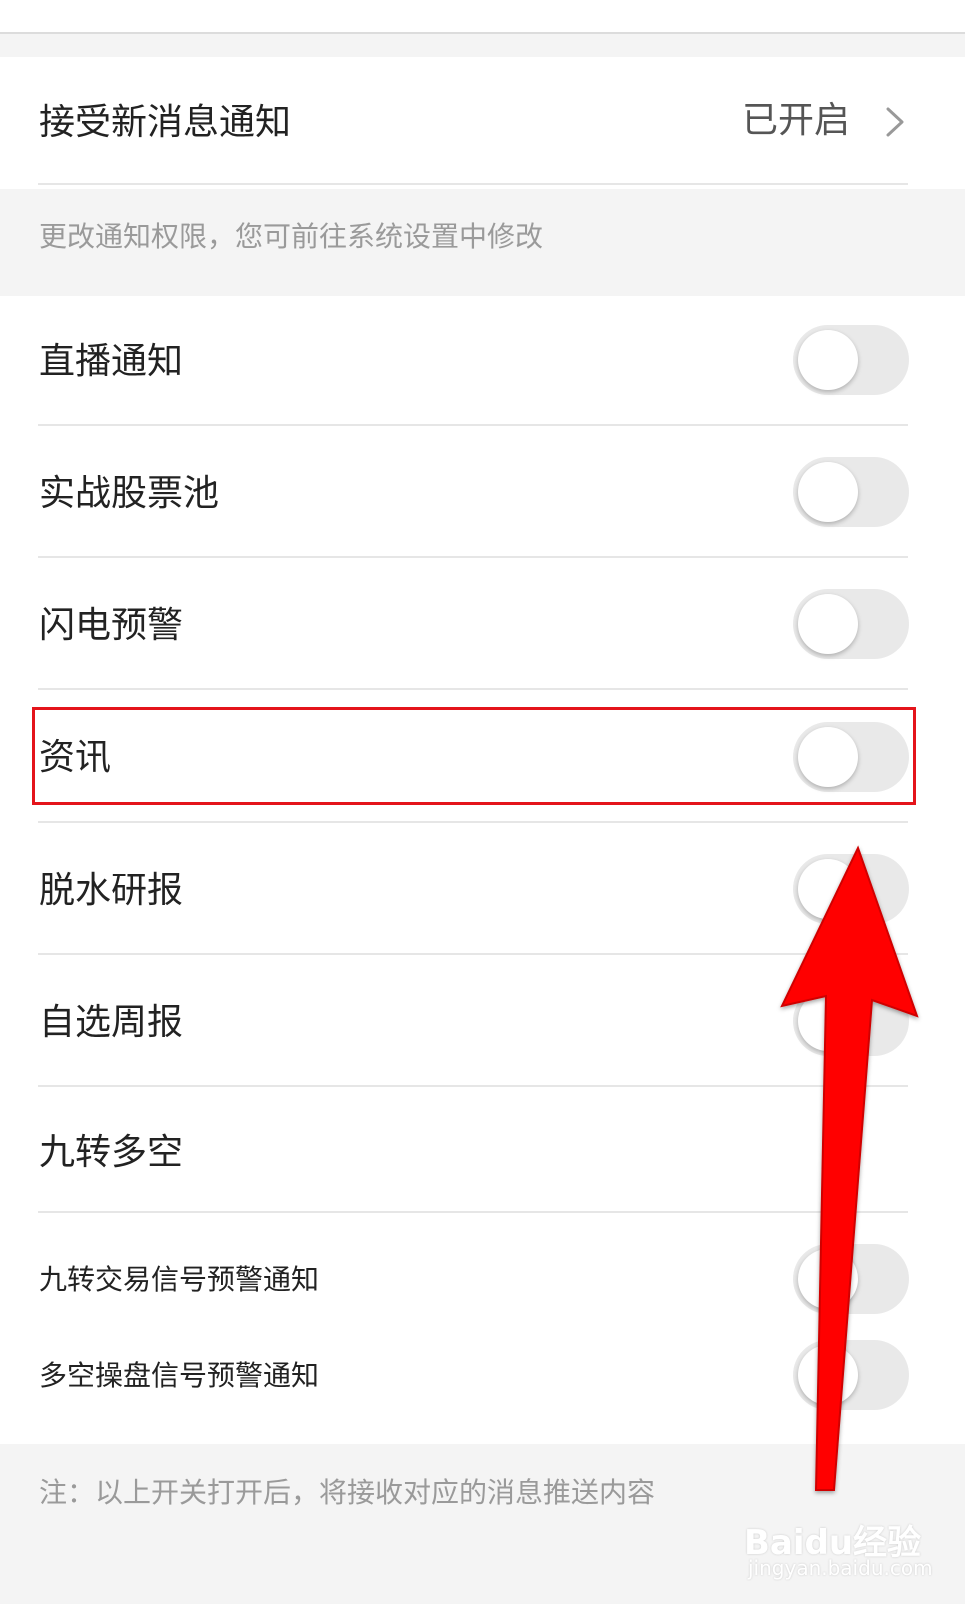  Describe the element at coordinates (347, 1492) in the screenshot. I see `footer-note: 注：以上开关打开后，将接收对应的消息推送内容` at that location.